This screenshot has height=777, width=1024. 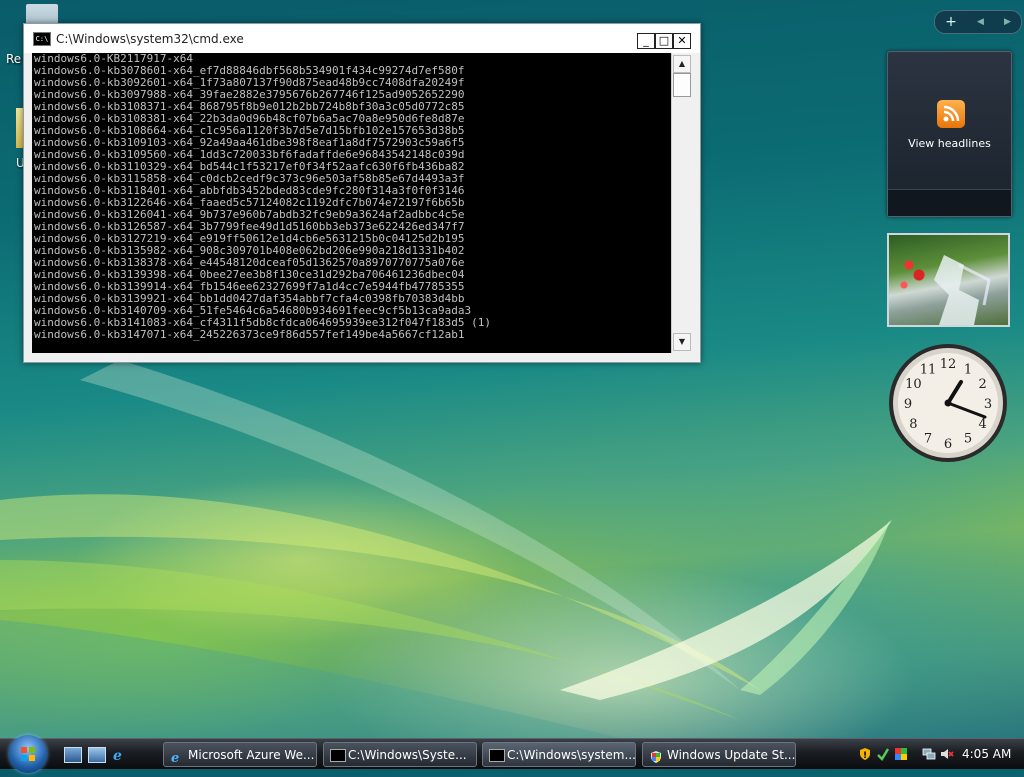 I want to click on rss-icon, so click(x=951, y=114).